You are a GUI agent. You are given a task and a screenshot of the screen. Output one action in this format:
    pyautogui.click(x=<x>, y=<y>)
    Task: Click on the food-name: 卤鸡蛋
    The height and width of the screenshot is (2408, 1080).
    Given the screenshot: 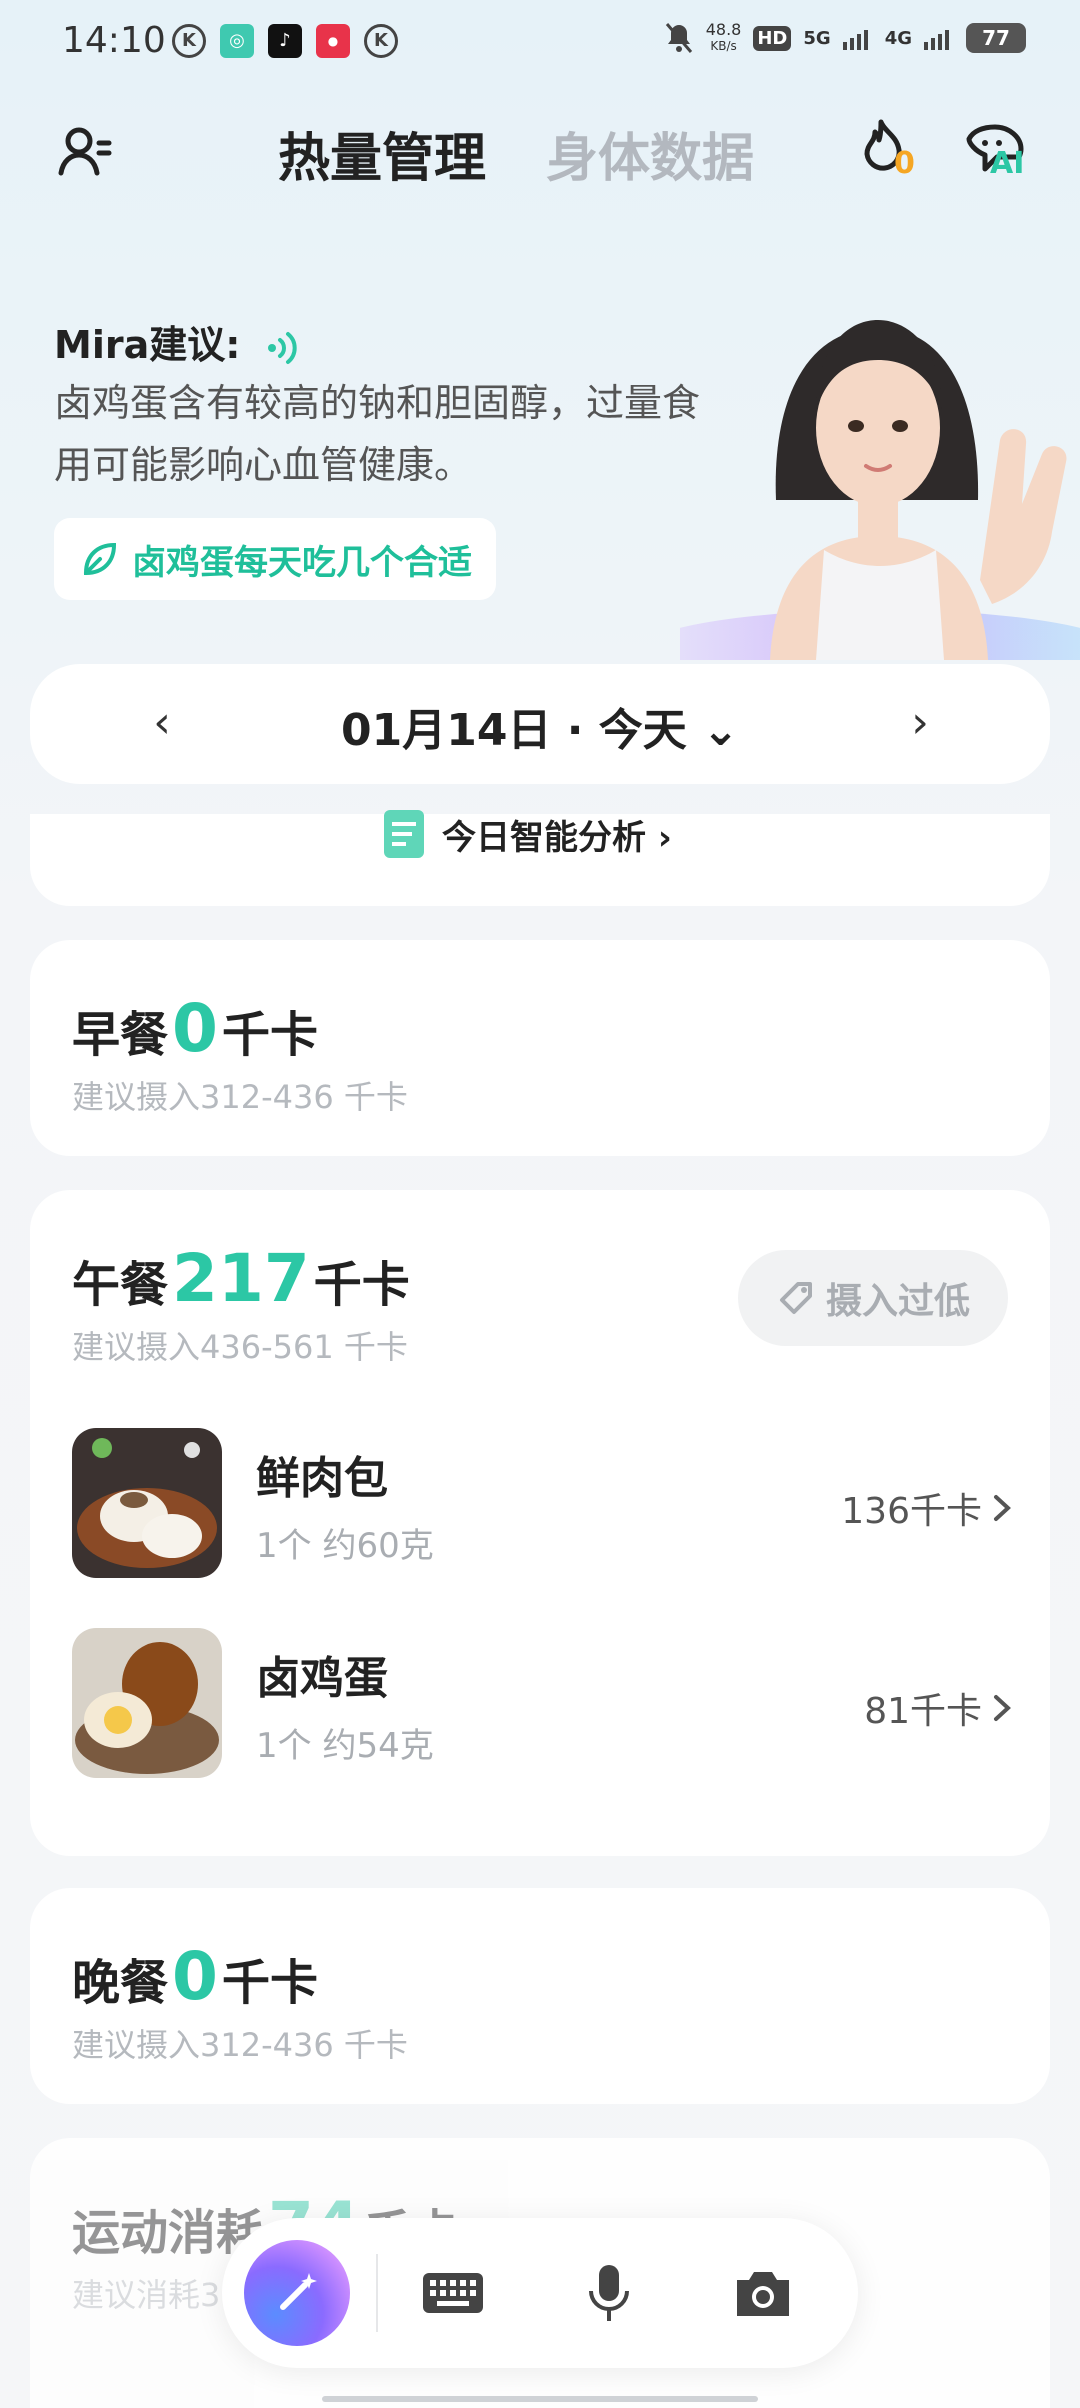 What is the action you would take?
    pyautogui.click(x=322, y=1678)
    